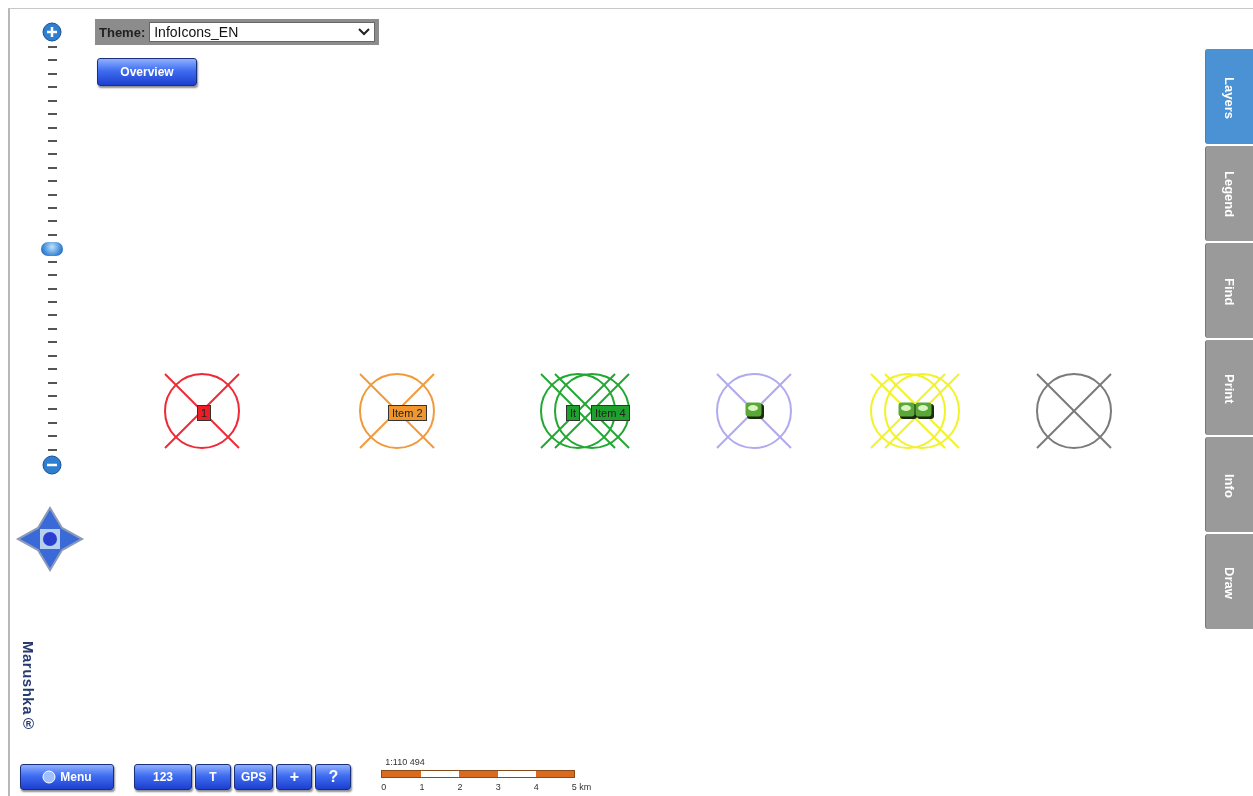 This screenshot has width=1253, height=796. What do you see at coordinates (498, 787) in the screenshot?
I see `scale-tick: 3` at bounding box center [498, 787].